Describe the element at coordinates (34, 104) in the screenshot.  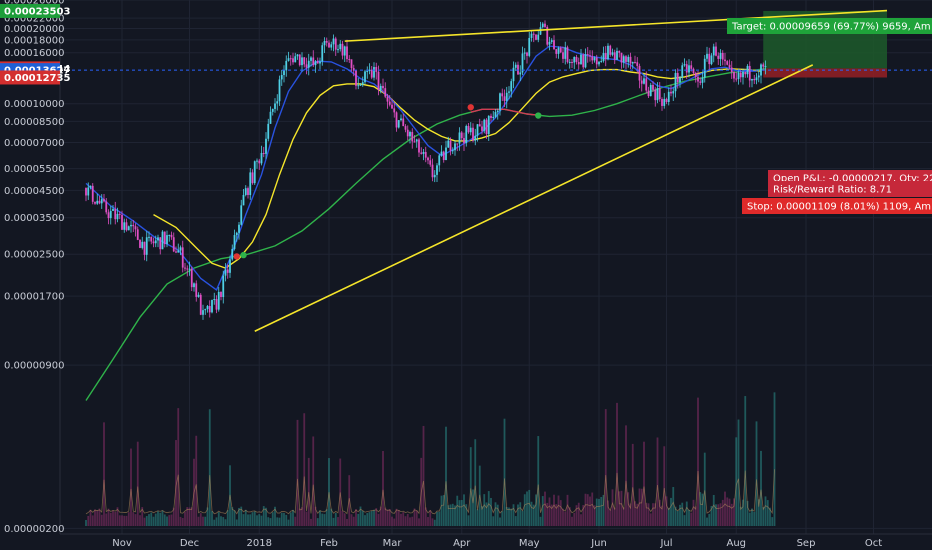
I see `y-tick-label: 0.00010000` at that location.